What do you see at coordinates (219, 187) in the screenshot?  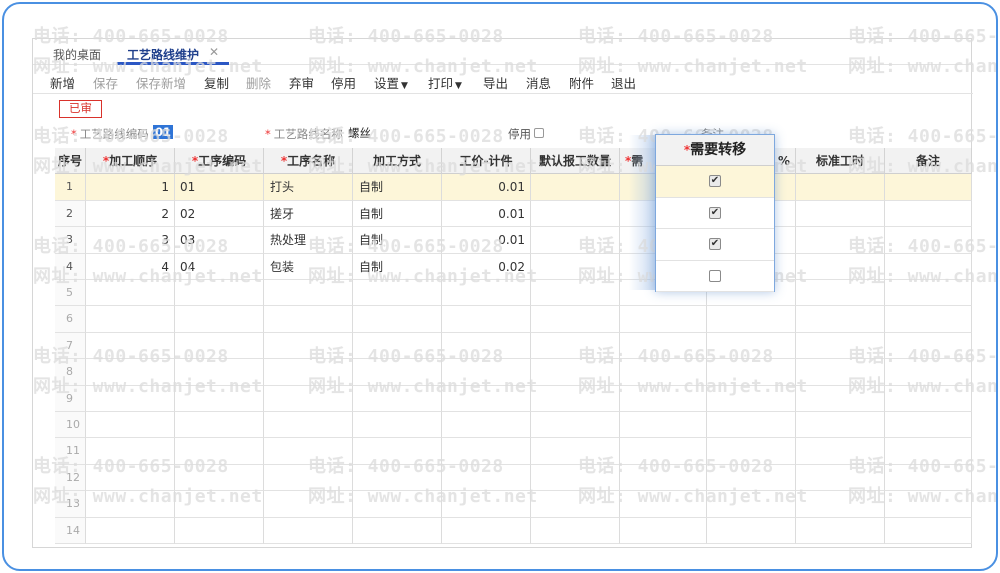 I see `process-code-cell: 01` at bounding box center [219, 187].